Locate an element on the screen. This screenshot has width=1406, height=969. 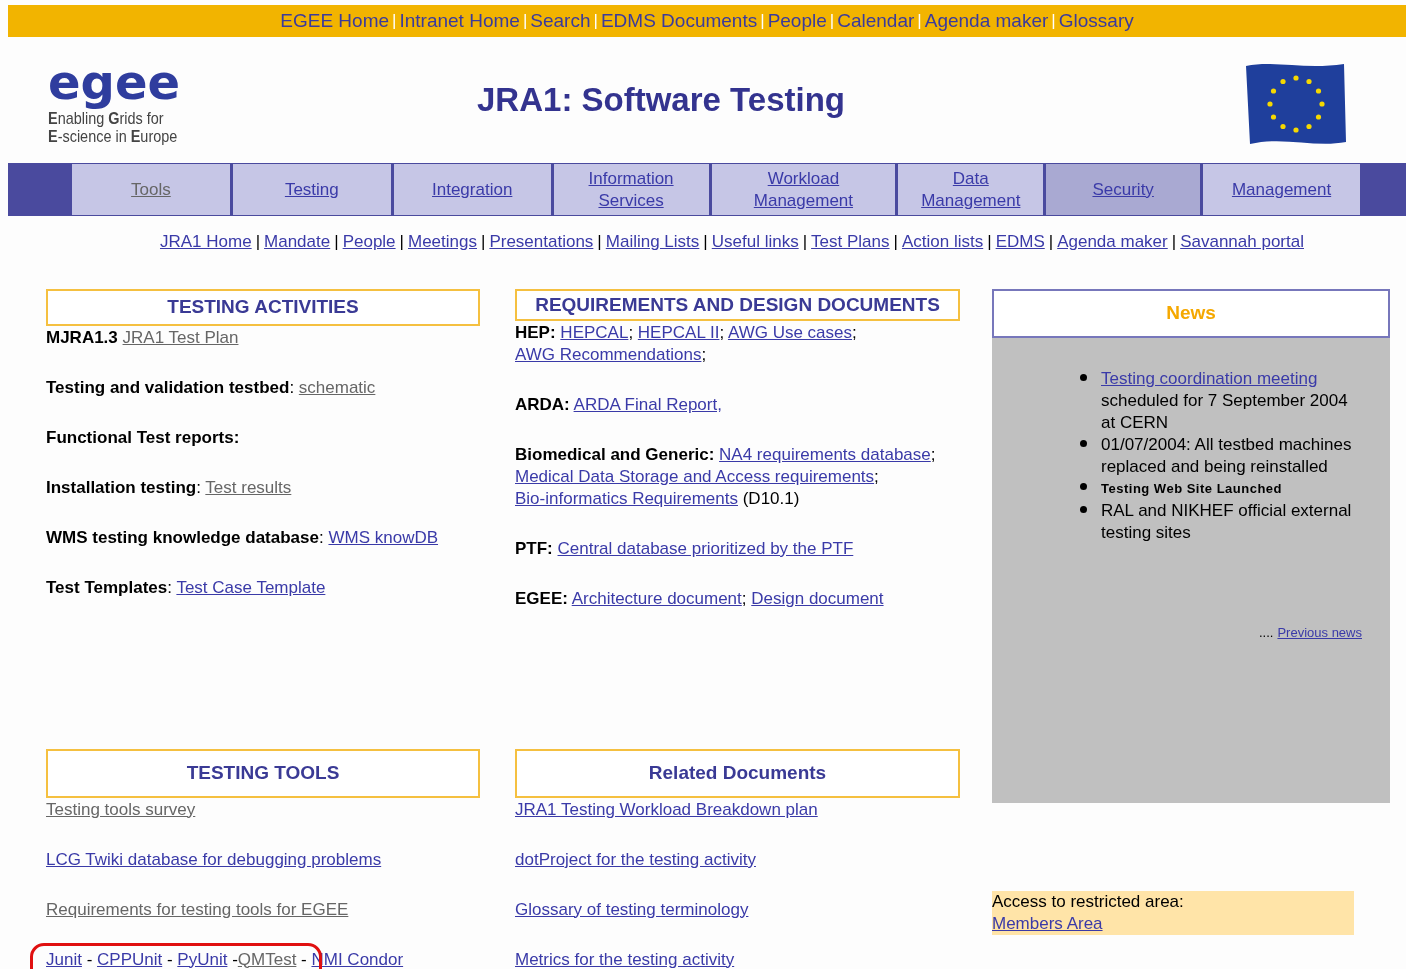
news-item: Testing Web Site Launched is located at coordinates (1192, 488).